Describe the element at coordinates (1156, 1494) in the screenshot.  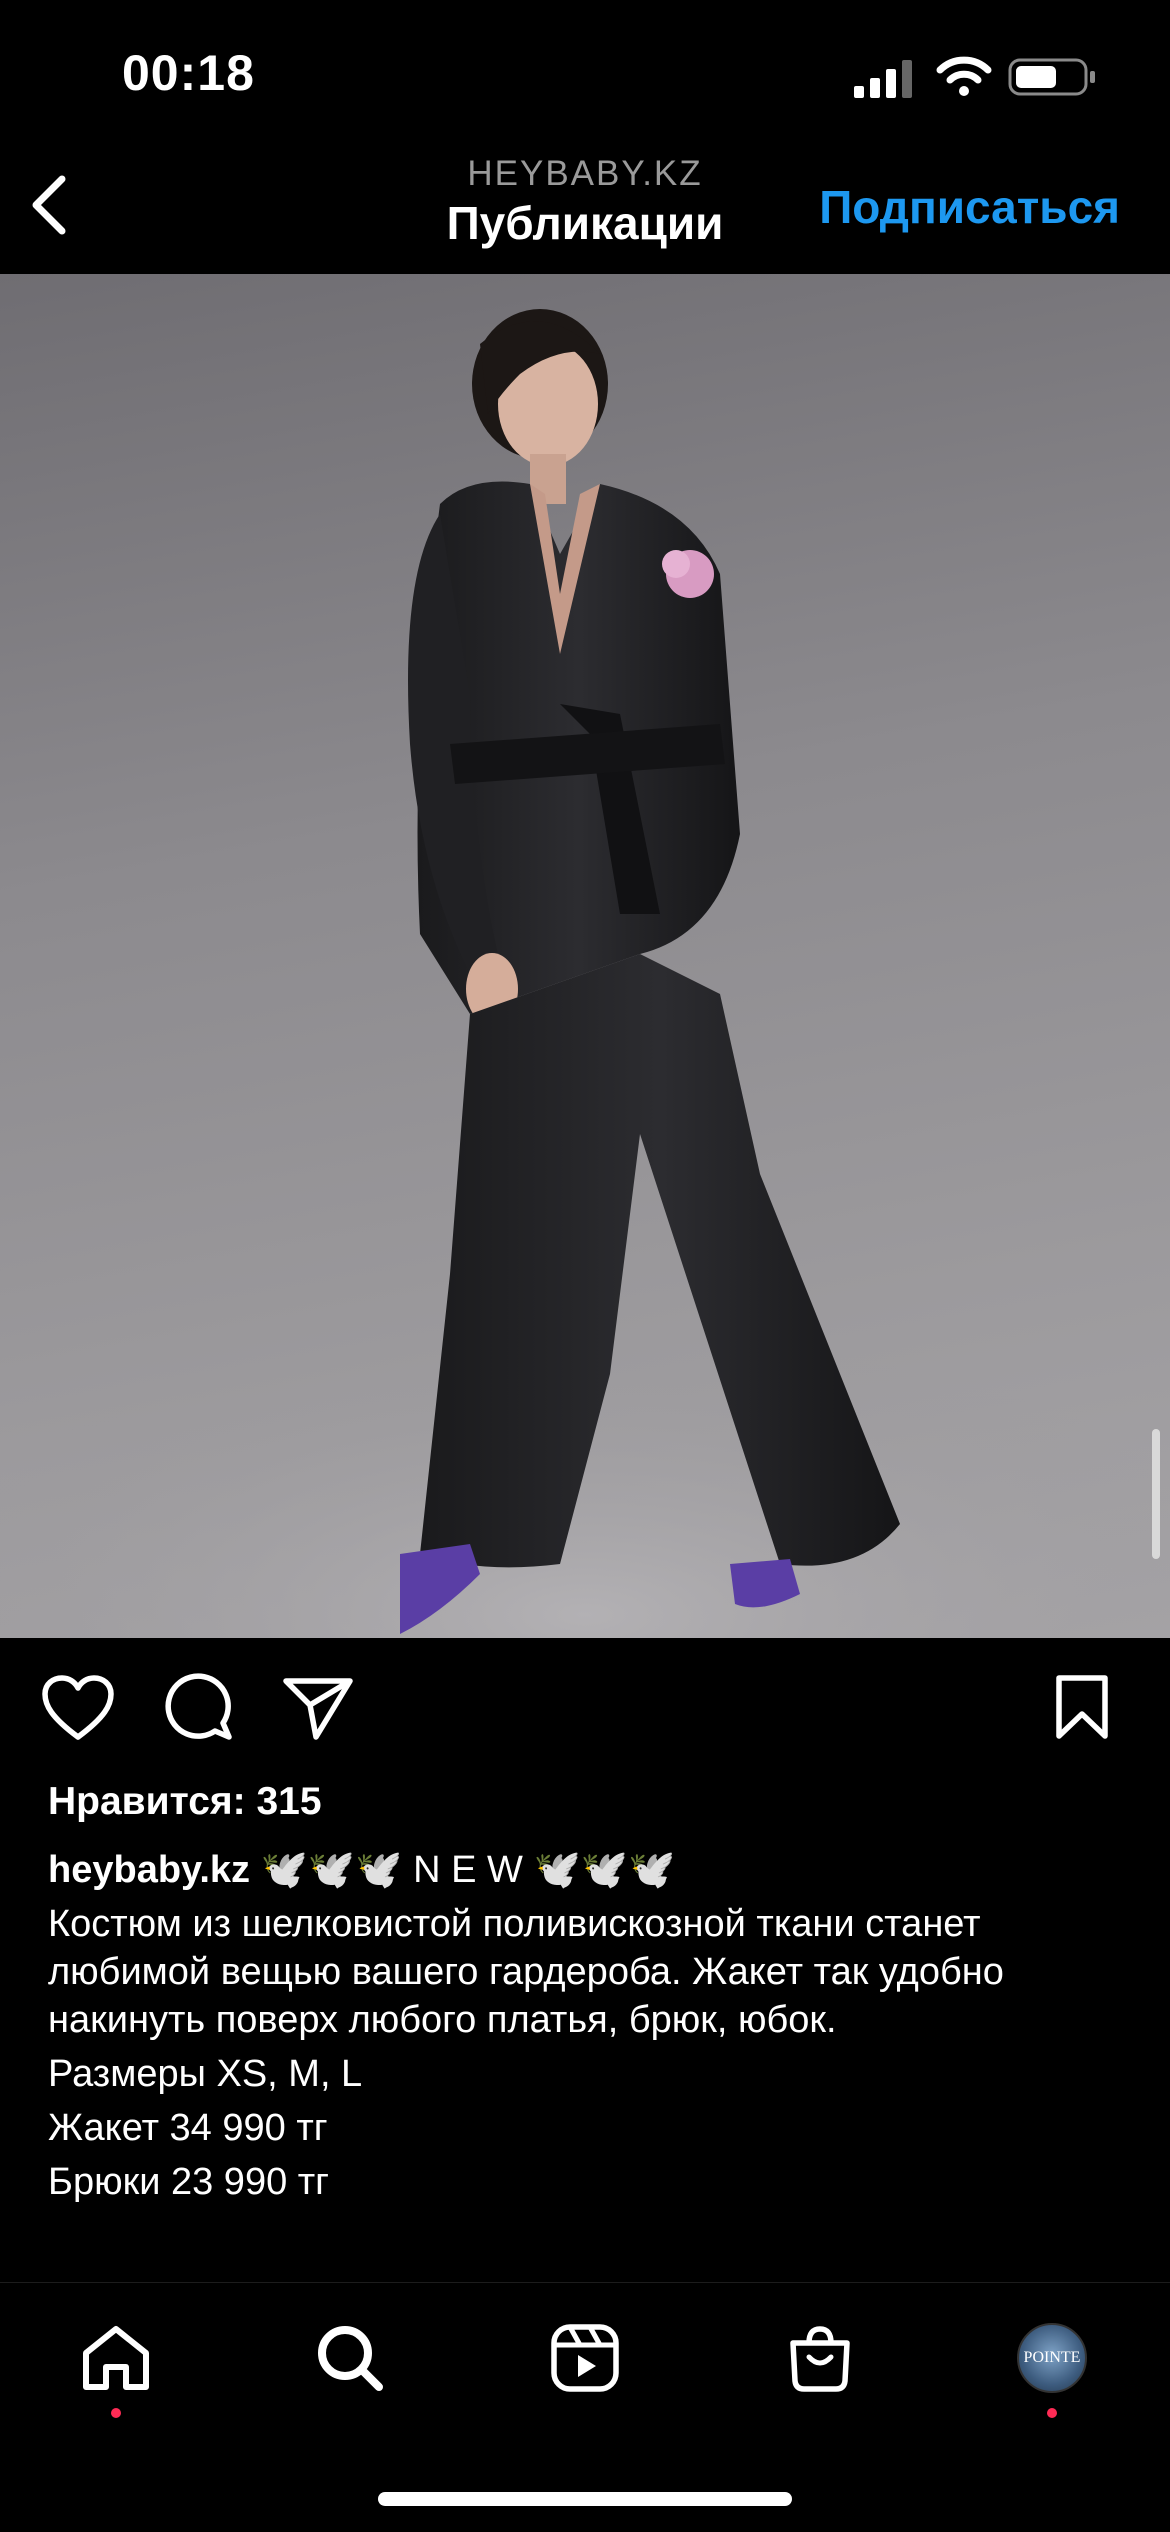
I see `scroll-indicator` at that location.